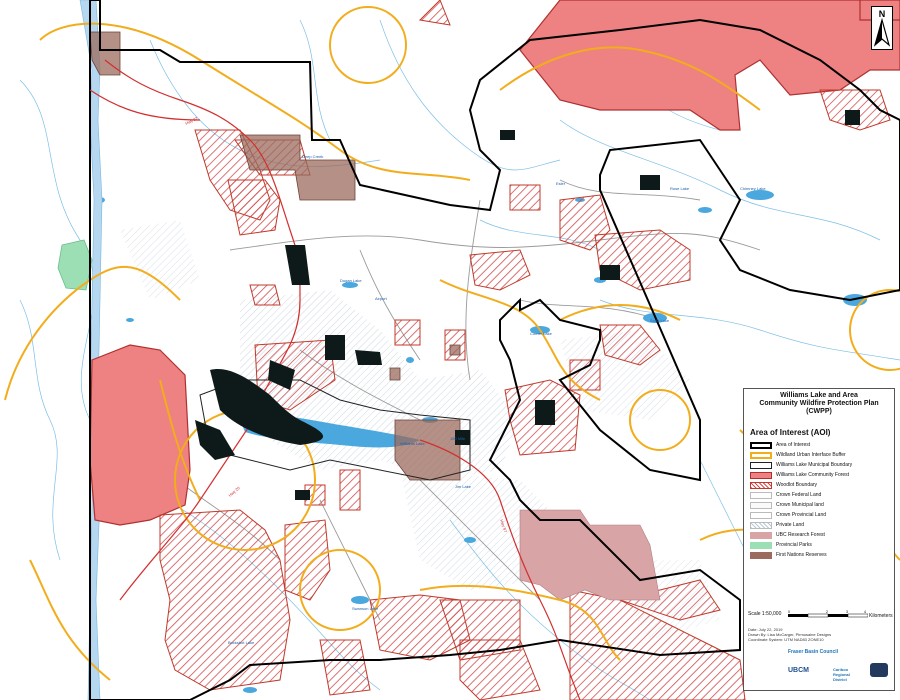  I want to click on place-label: Dugan Lake, so click(351, 280).